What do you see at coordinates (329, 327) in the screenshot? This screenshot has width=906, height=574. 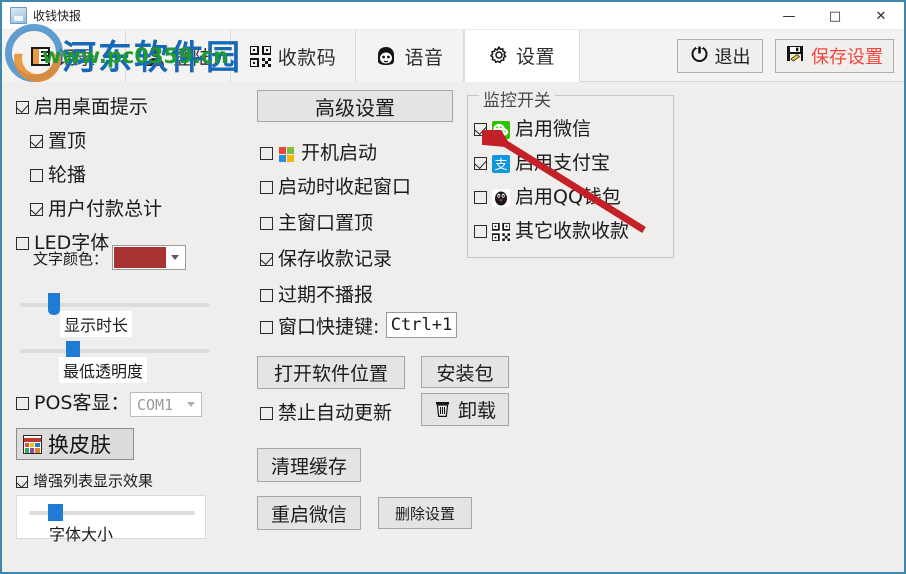 I see `checkbox-hotkey-label: 窗口快捷键:` at bounding box center [329, 327].